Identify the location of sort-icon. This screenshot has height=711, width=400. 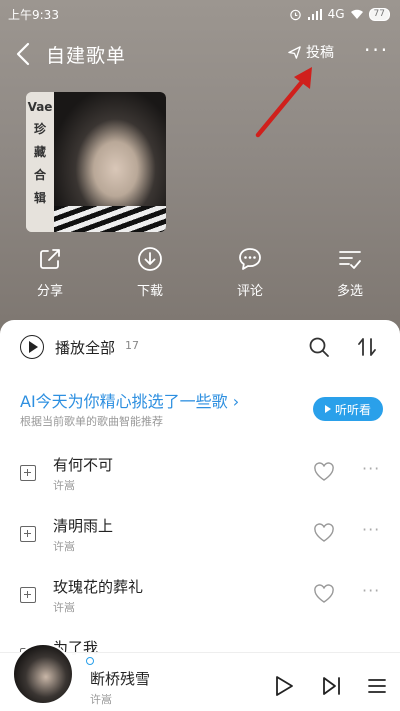
(367, 347).